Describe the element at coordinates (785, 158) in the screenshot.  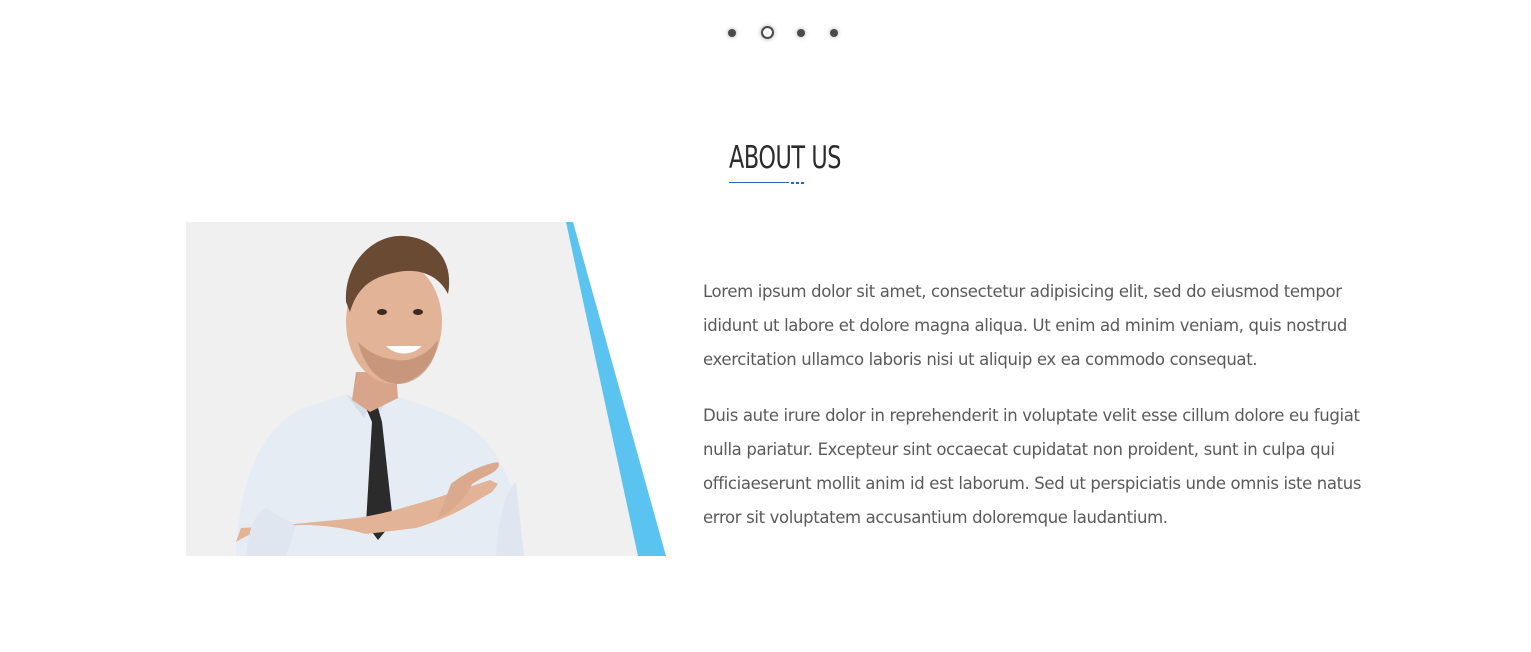
I see `section-title: ABOUT US` at that location.